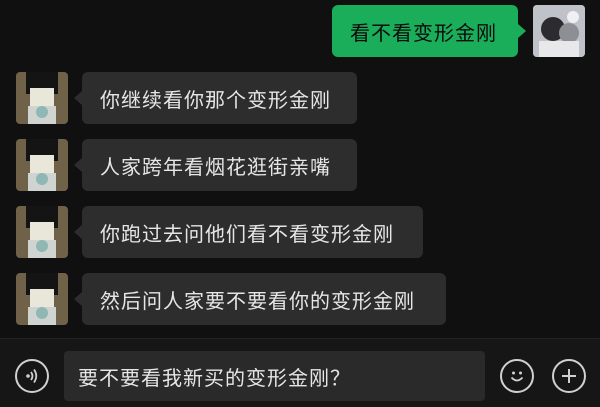 The width and height of the screenshot is (600, 407). Describe the element at coordinates (214, 377) in the screenshot. I see `message-input-value: 要不要看我新买的变形金刚？` at that location.